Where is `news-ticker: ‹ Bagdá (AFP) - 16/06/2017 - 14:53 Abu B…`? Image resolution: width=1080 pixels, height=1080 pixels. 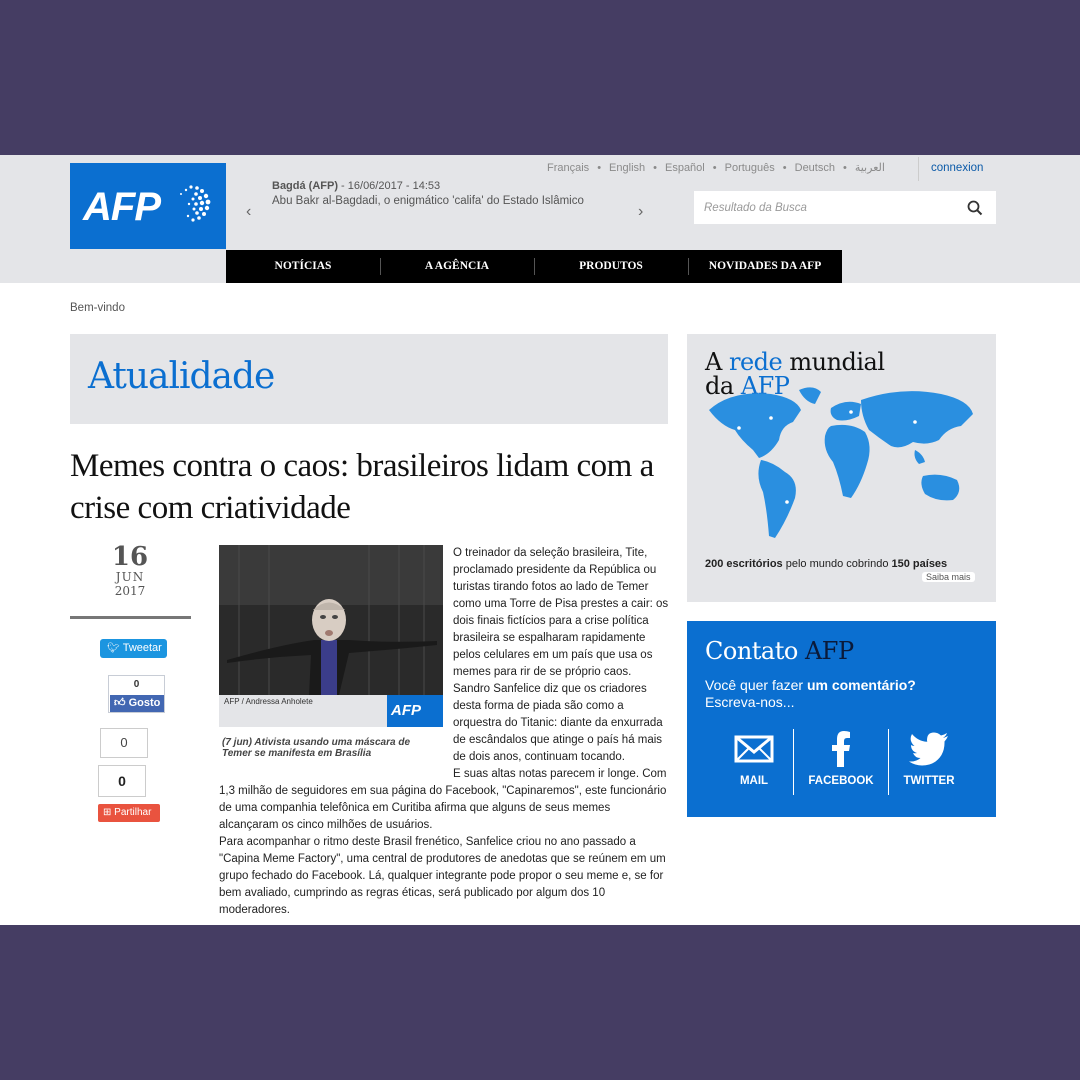
news-ticker: ‹ Bagdá (AFP) - 16/06/2017 - 14:53 Abu B… is located at coordinates (451, 199).